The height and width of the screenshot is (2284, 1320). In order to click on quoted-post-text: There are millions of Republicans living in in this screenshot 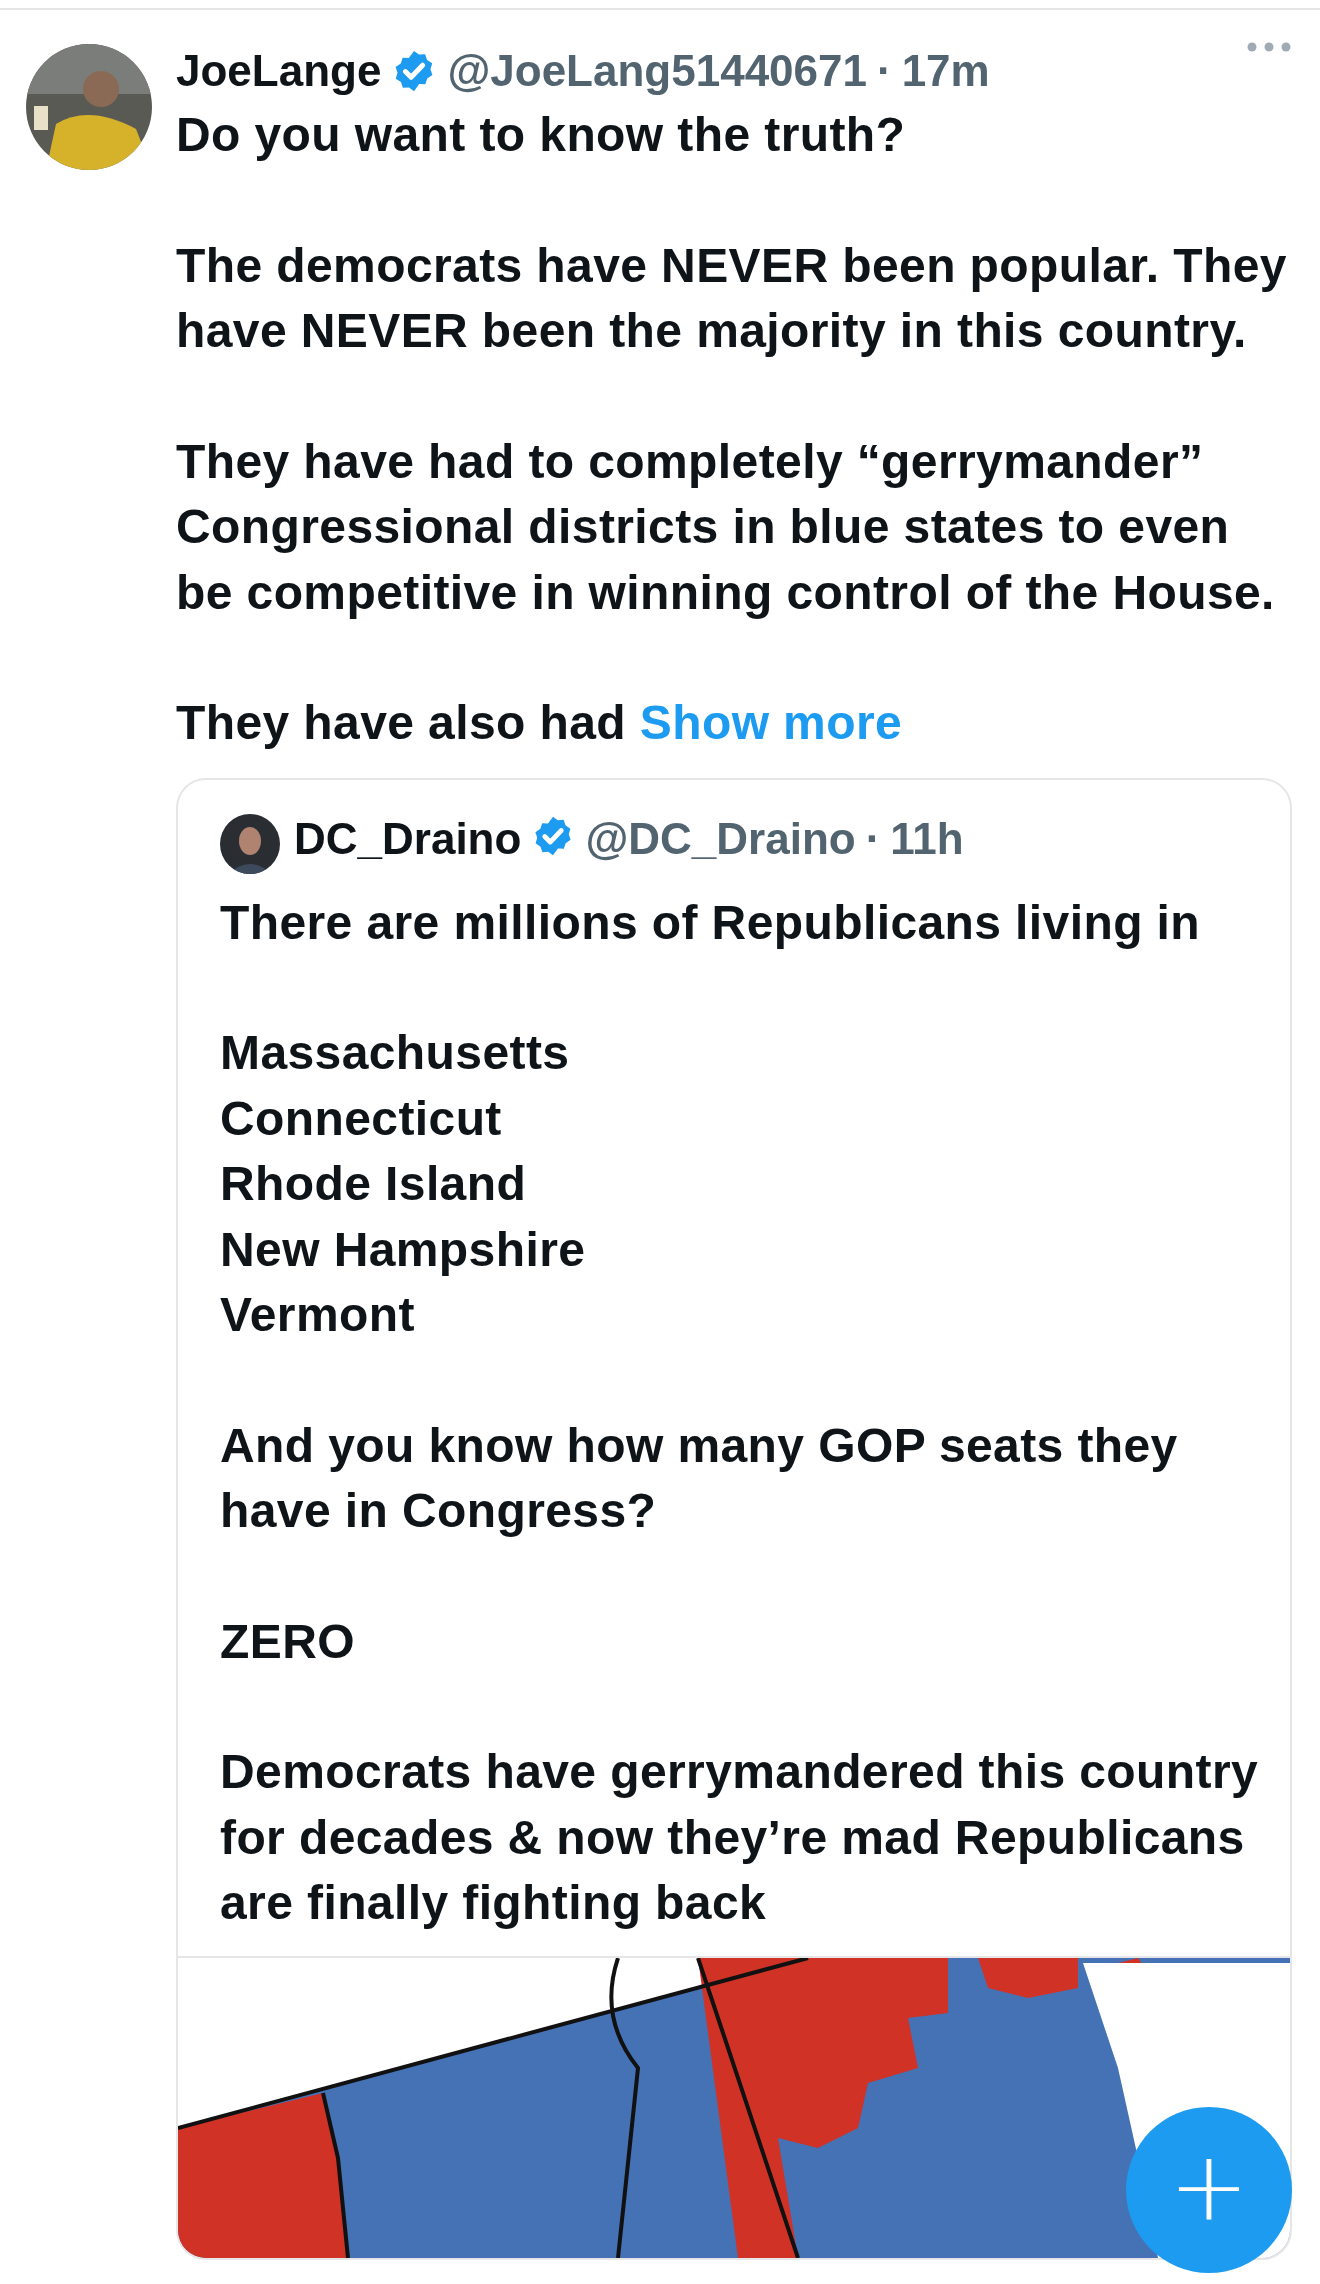, I will do `click(711, 922)`.